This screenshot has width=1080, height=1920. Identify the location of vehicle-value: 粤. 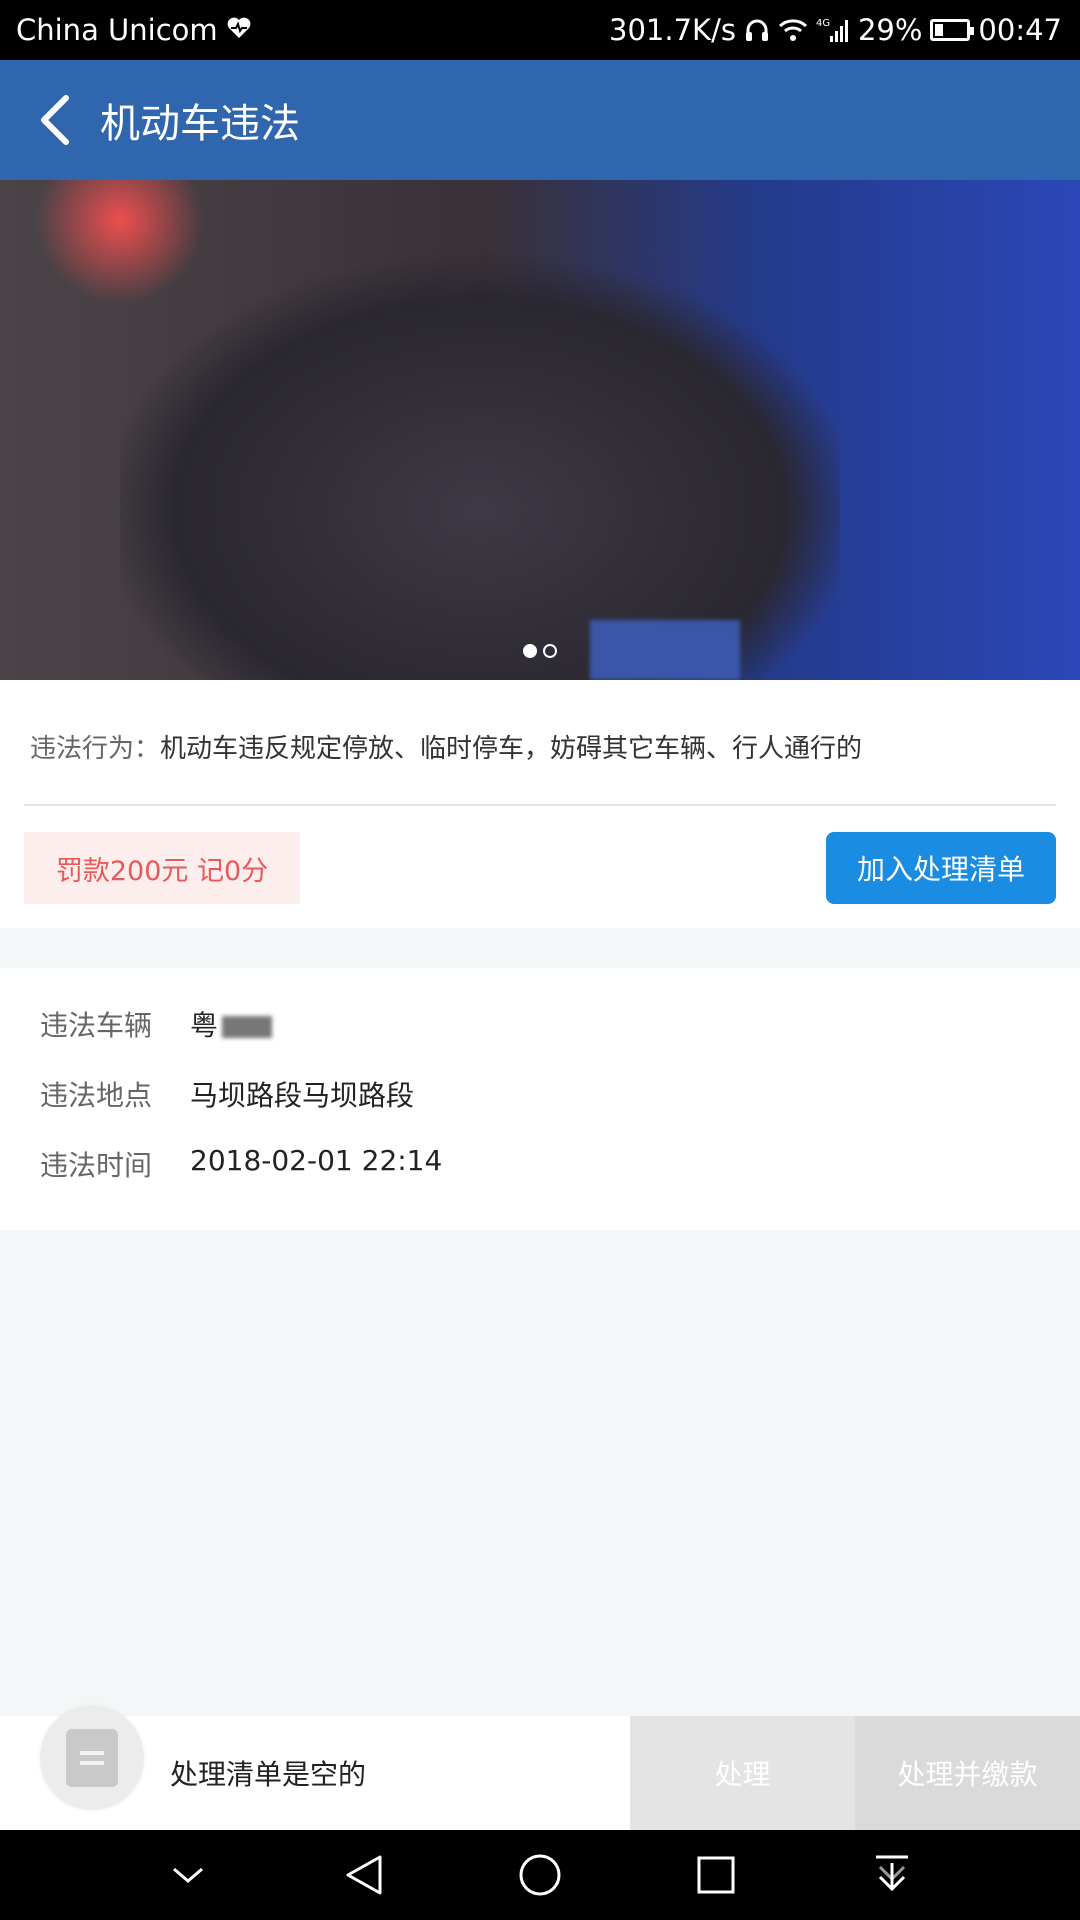
(231, 1024).